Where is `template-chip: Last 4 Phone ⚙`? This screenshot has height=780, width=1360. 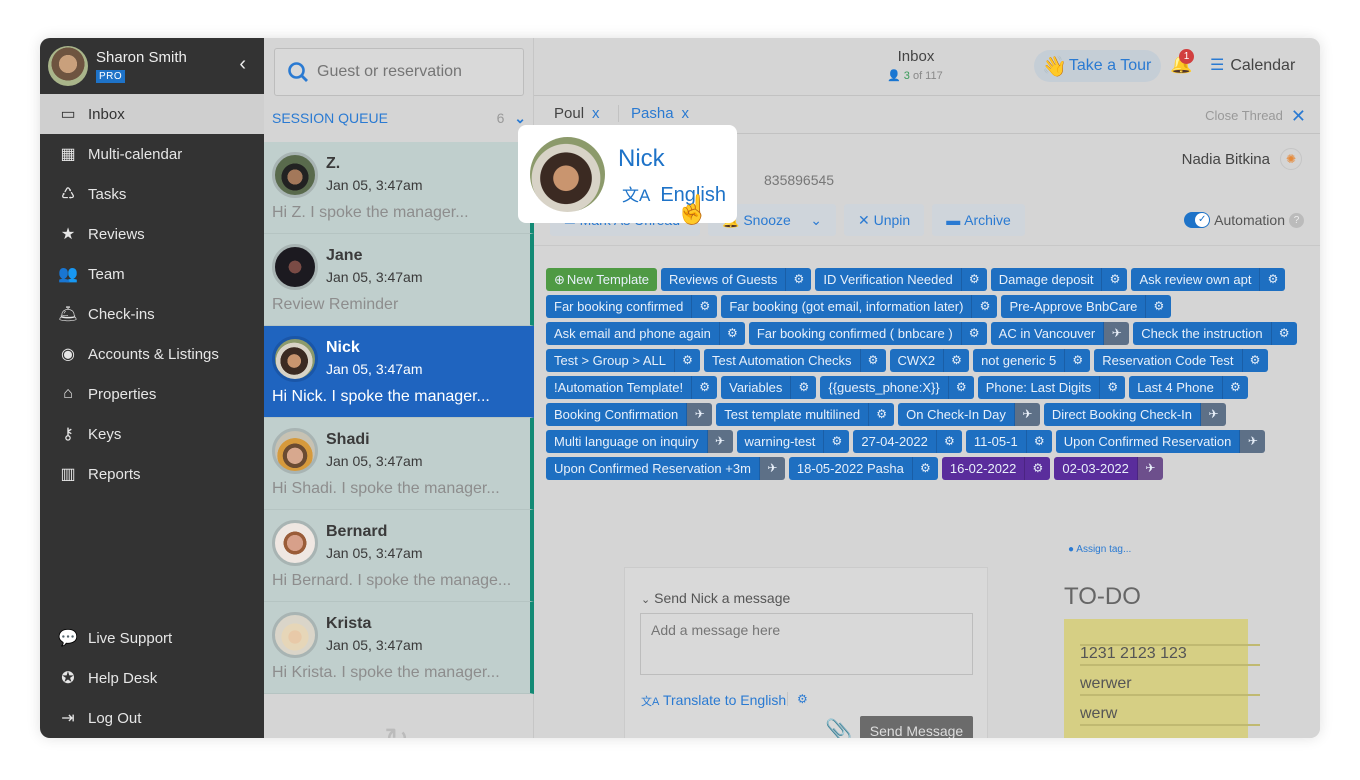 template-chip: Last 4 Phone ⚙ is located at coordinates (1188, 387).